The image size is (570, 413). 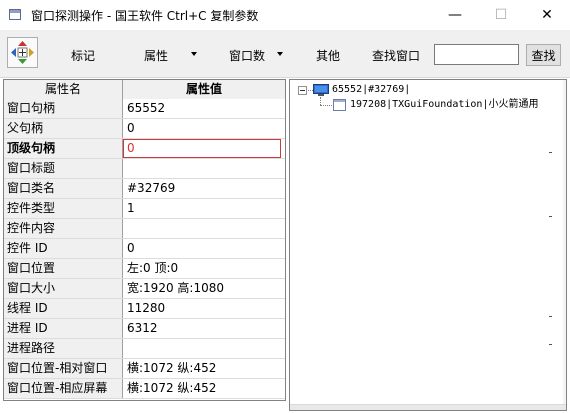 What do you see at coordinates (444, 104) in the screenshot?
I see `tree-node-label: 197208|TXGuiFoundation|小火箭通用` at bounding box center [444, 104].